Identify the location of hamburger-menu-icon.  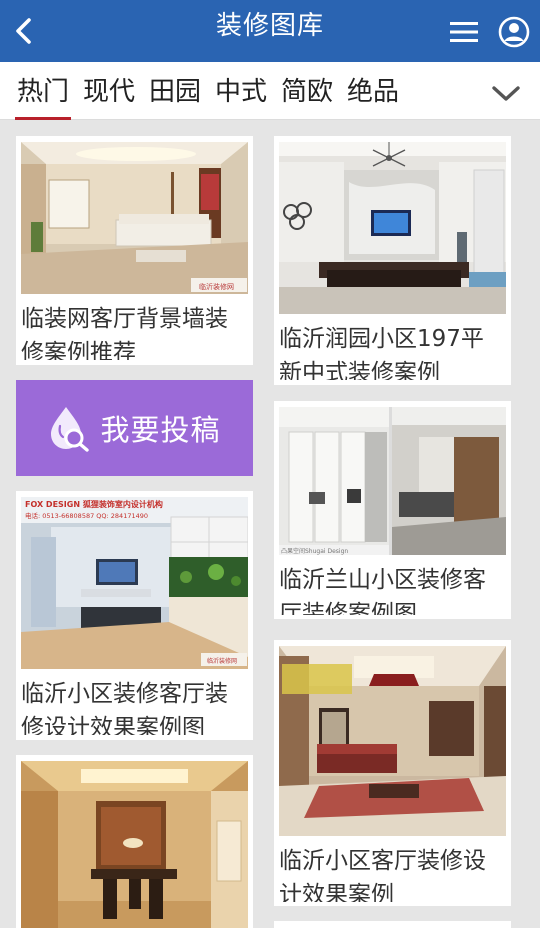
(464, 32).